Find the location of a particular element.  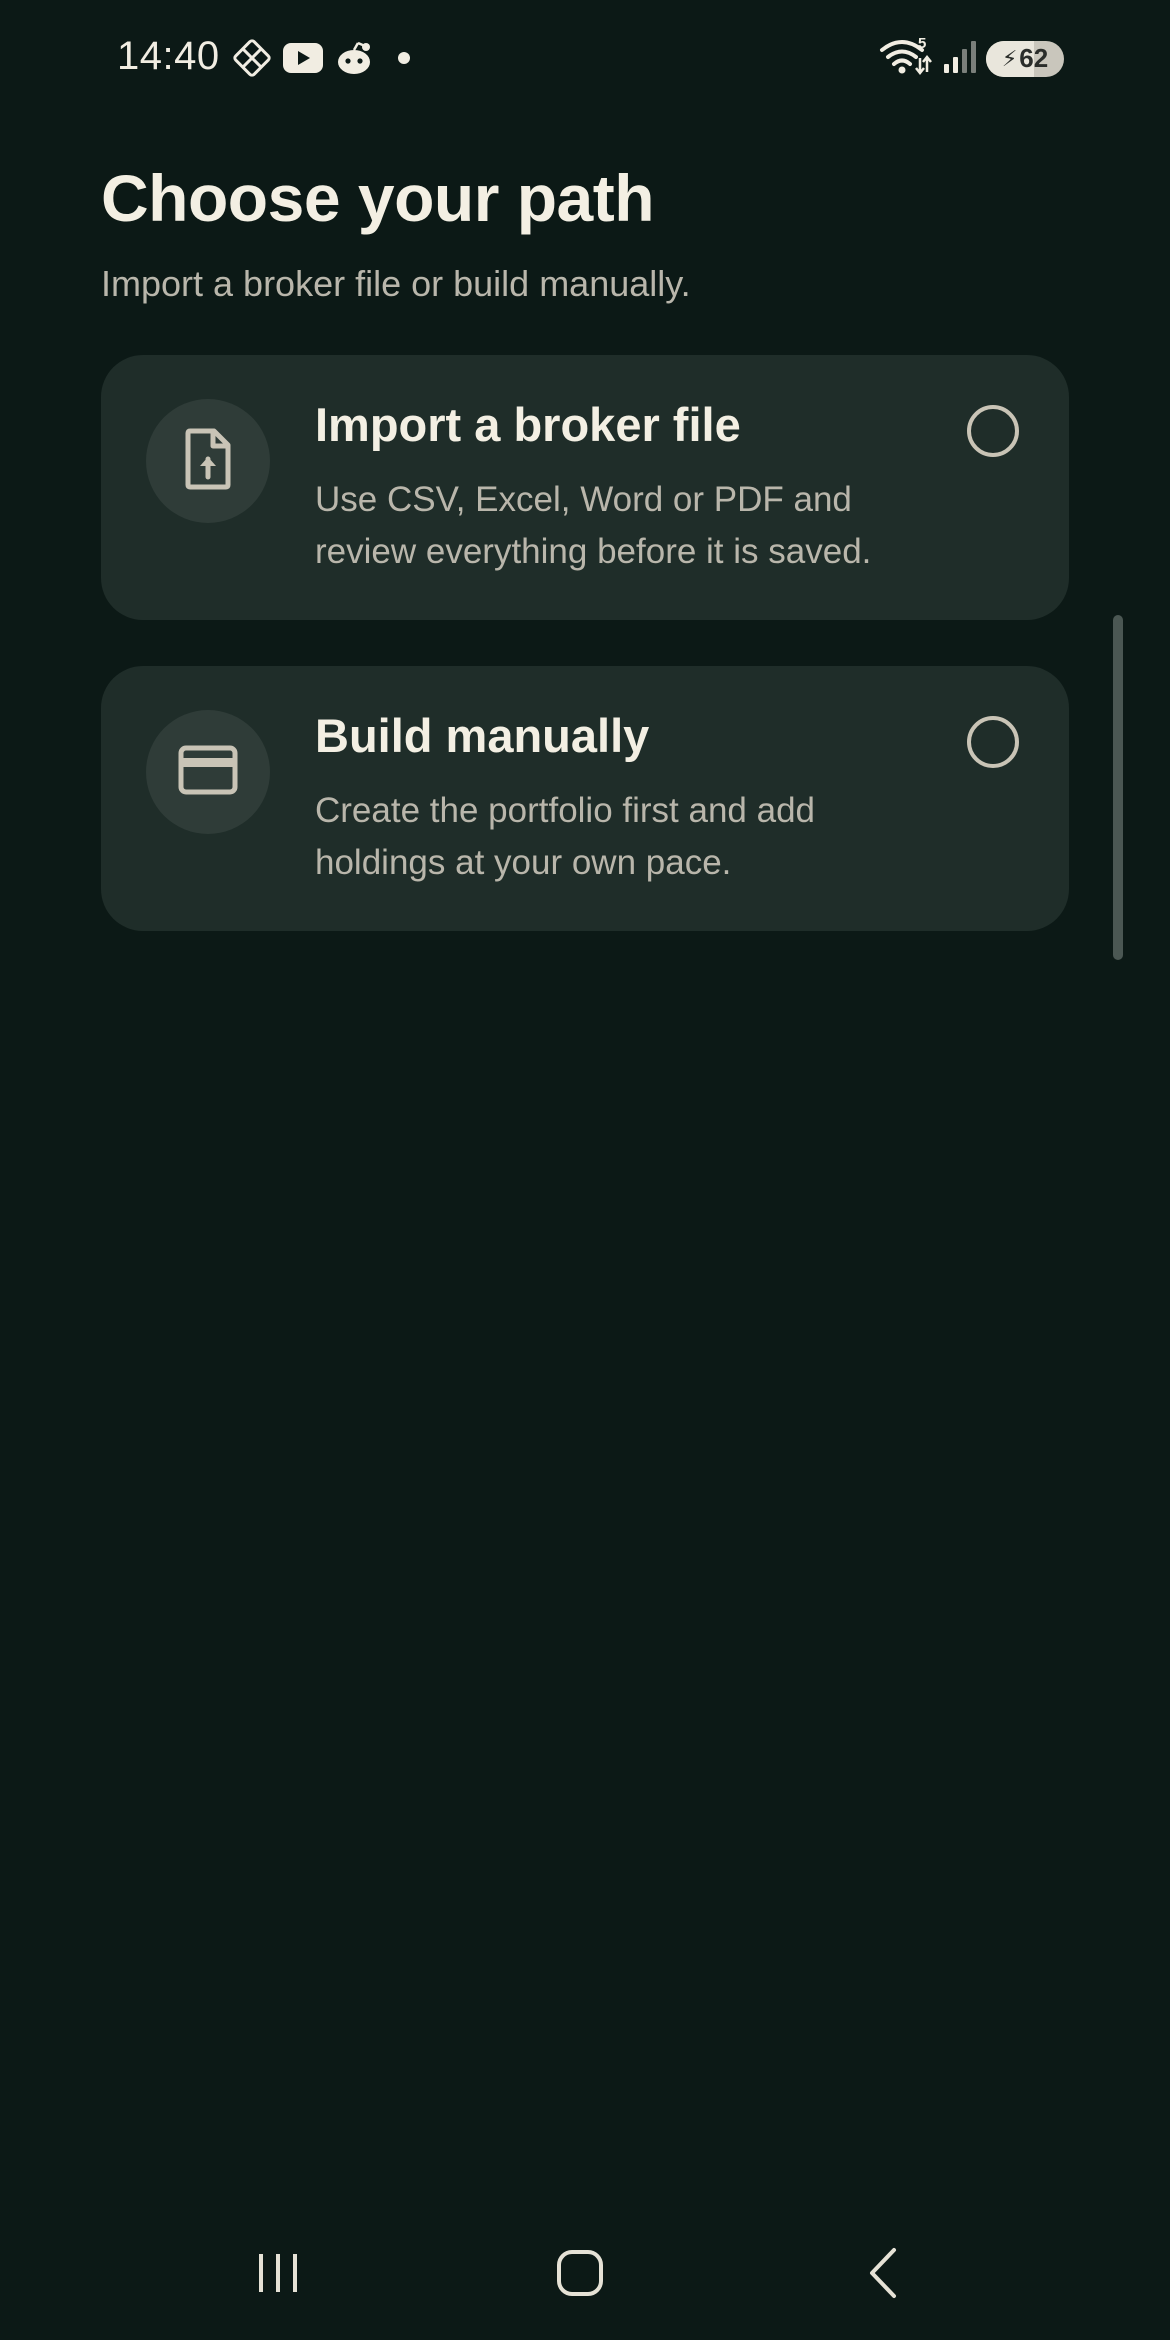

navigation-bar is located at coordinates (585, 2275).